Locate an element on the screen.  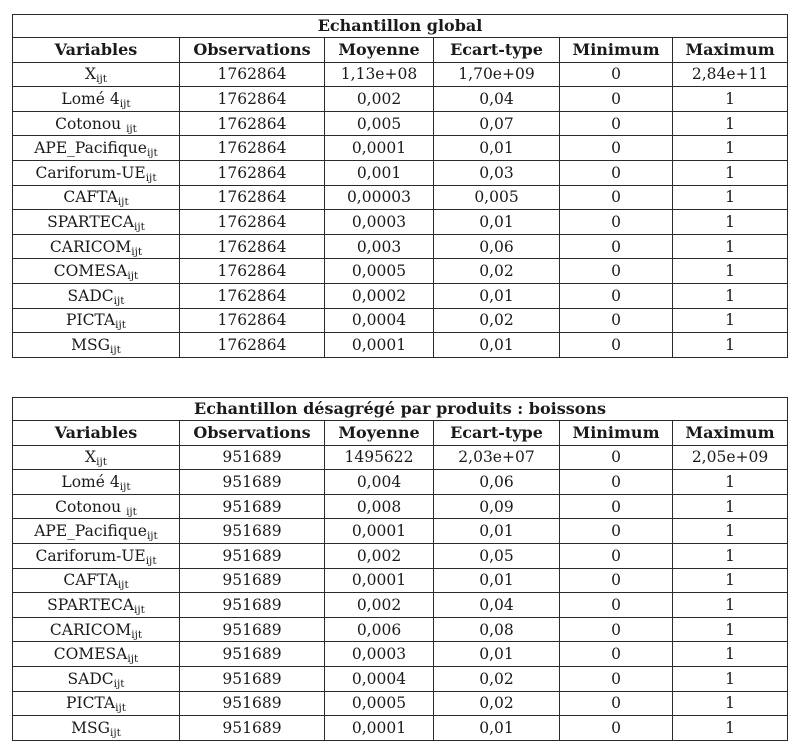
table-row: PICTAijt 951689 0,0005 0,02 0 1 is located at coordinates (400, 703).